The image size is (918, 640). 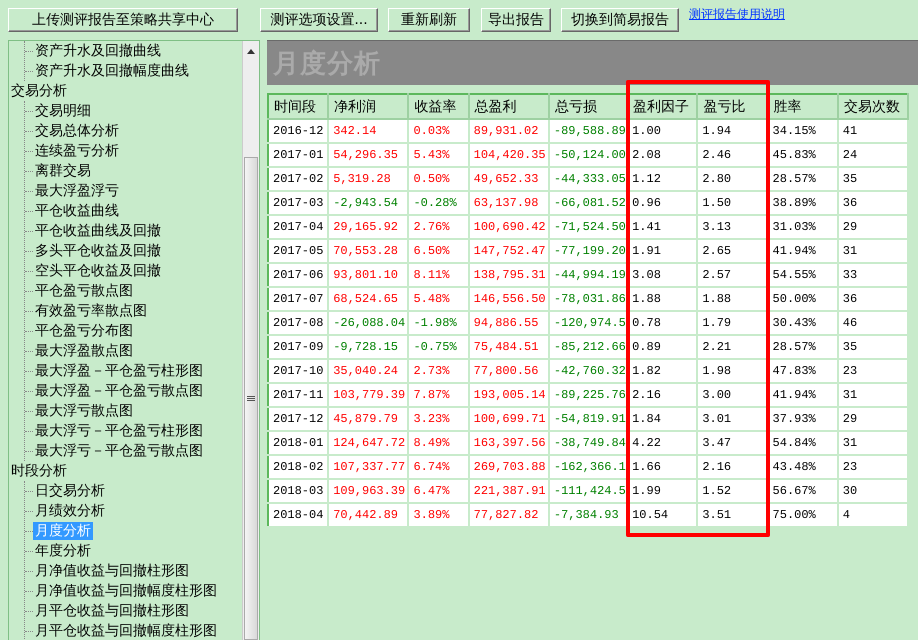 I want to click on tree-item: 资产升水及回撤幅度曲线, so click(x=112, y=71).